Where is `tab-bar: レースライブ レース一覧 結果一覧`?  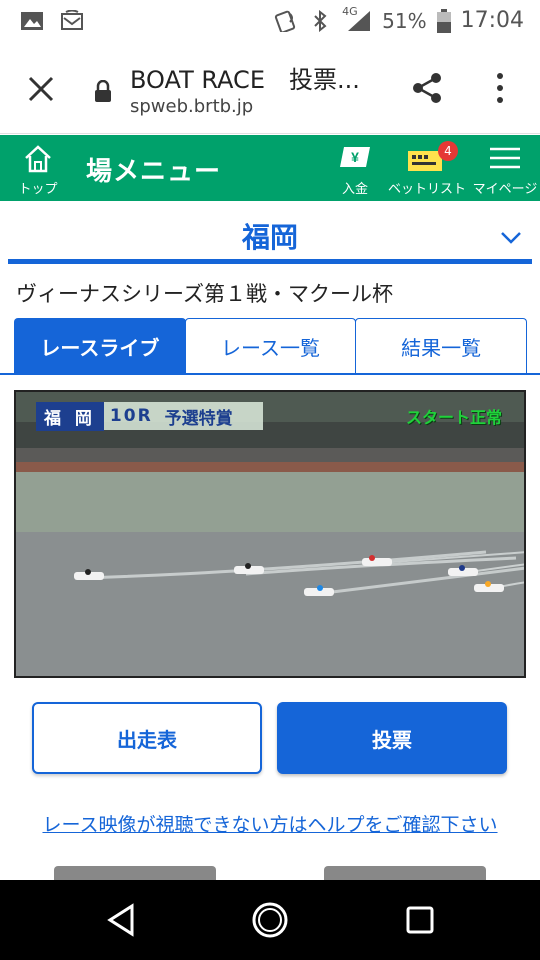
tab-bar: レースライブ レース一覧 結果一覧 is located at coordinates (271, 346).